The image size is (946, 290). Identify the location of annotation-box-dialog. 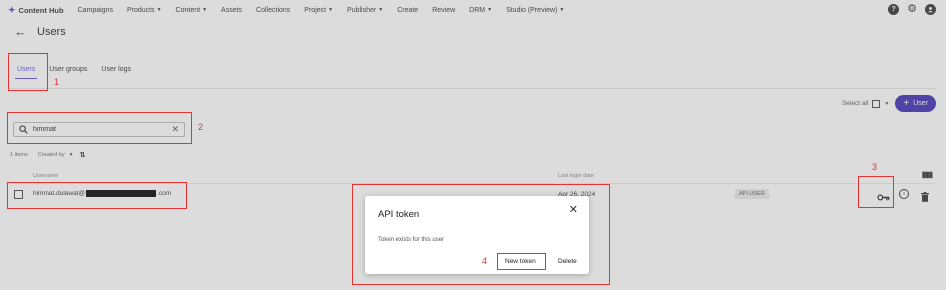
(481, 234).